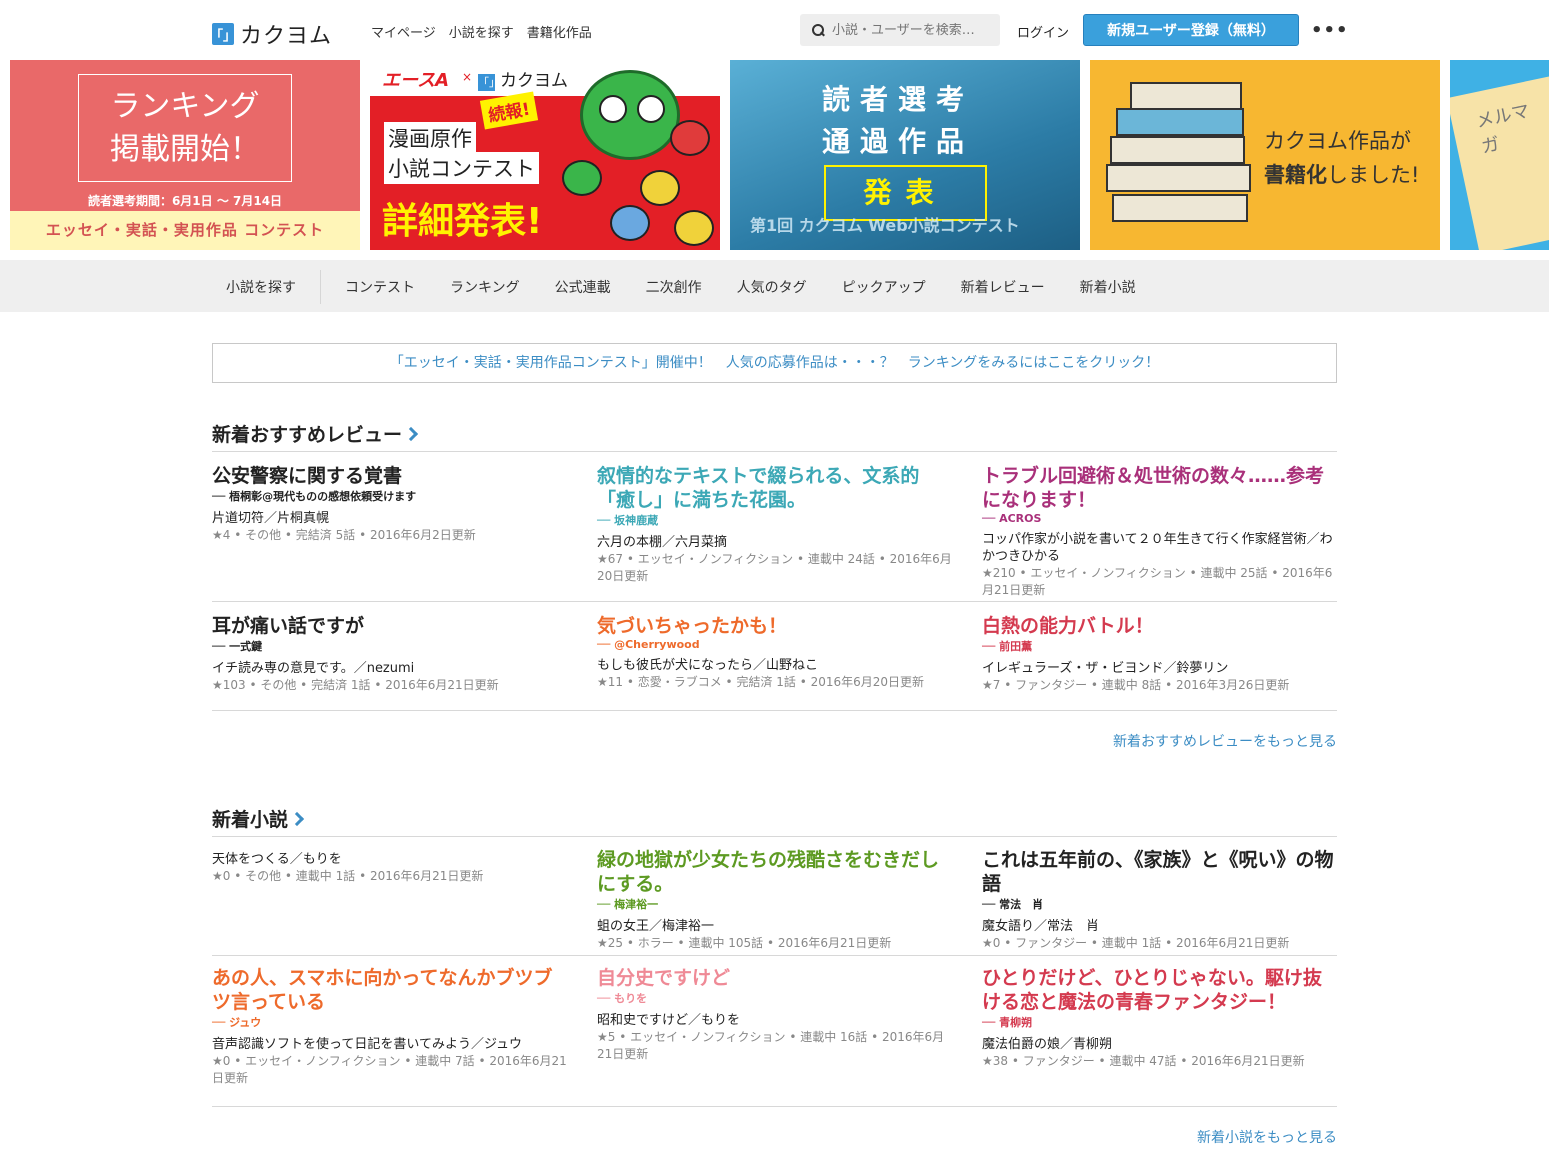 The height and width of the screenshot is (1160, 1549). What do you see at coordinates (389, 1044) in the screenshot?
I see `work-title: 音声認識ソフトを使って日記を書いてみよう／ジュウ` at bounding box center [389, 1044].